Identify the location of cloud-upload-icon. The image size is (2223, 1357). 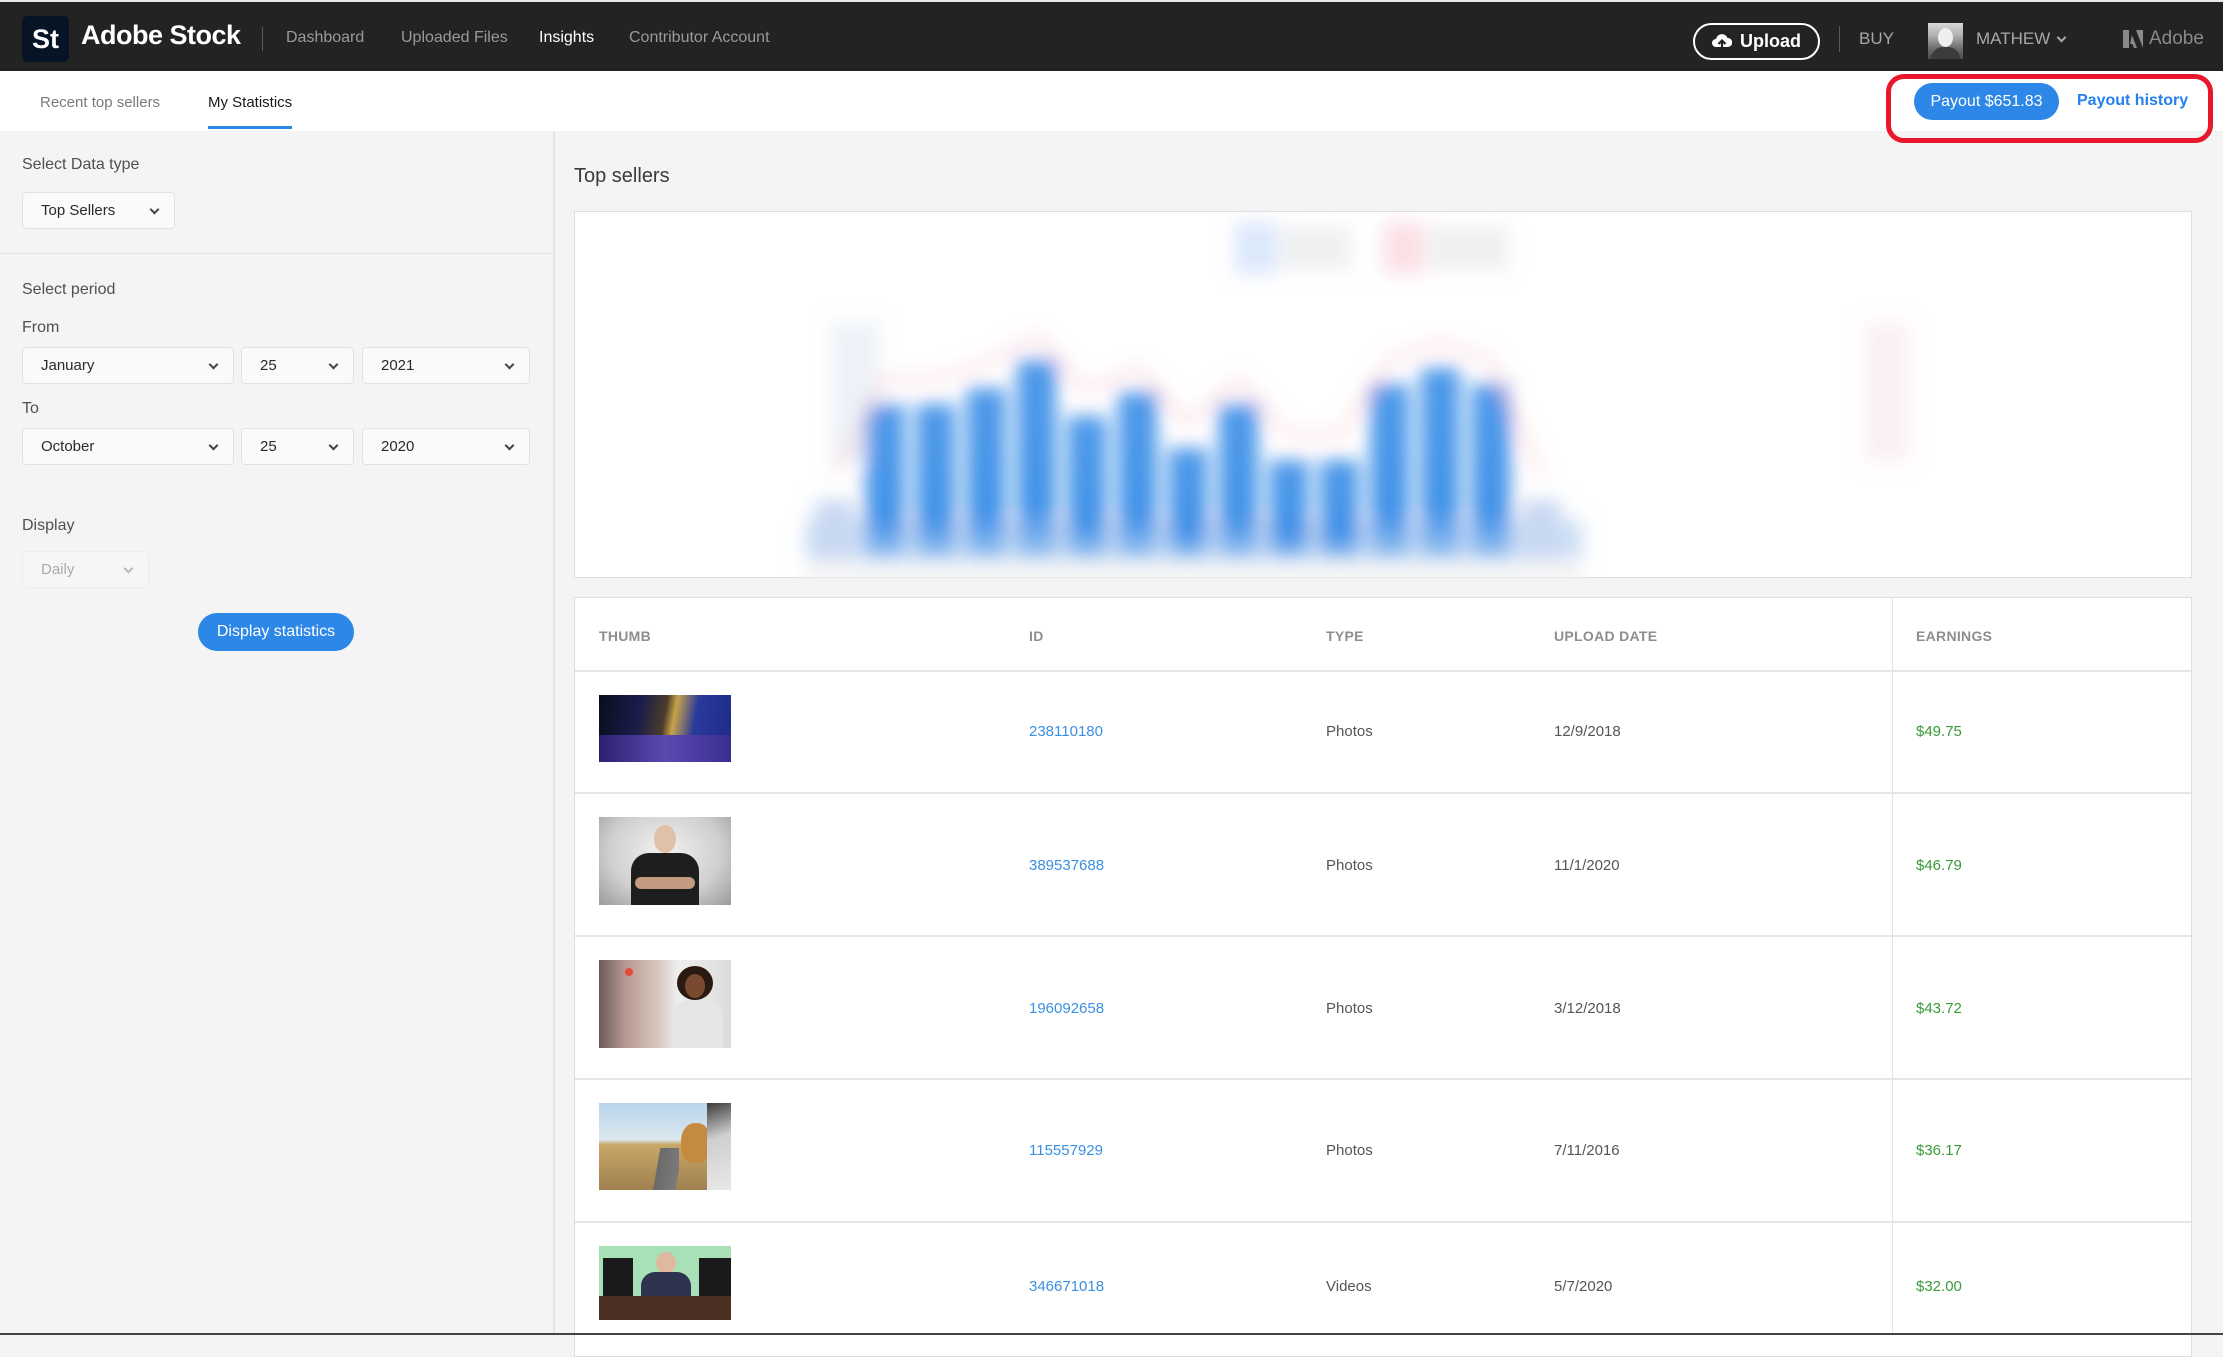
(1722, 41).